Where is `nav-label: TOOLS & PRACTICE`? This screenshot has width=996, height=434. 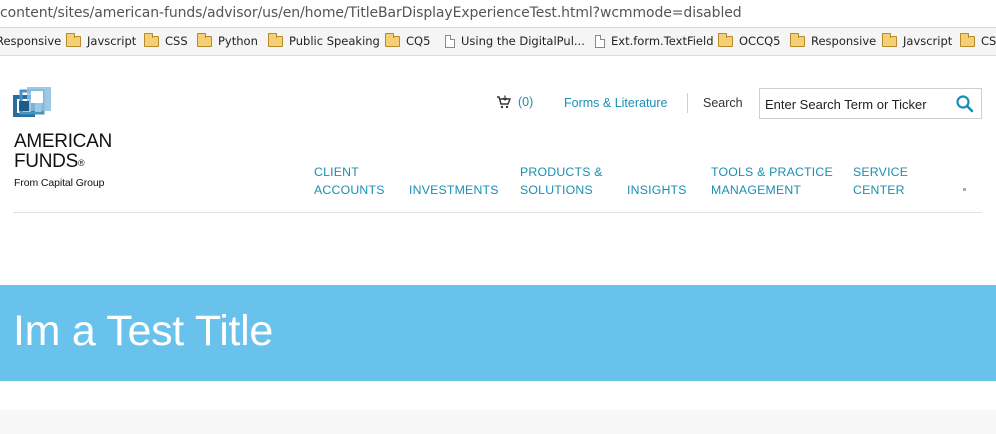
nav-label: TOOLS & PRACTICE is located at coordinates (772, 172).